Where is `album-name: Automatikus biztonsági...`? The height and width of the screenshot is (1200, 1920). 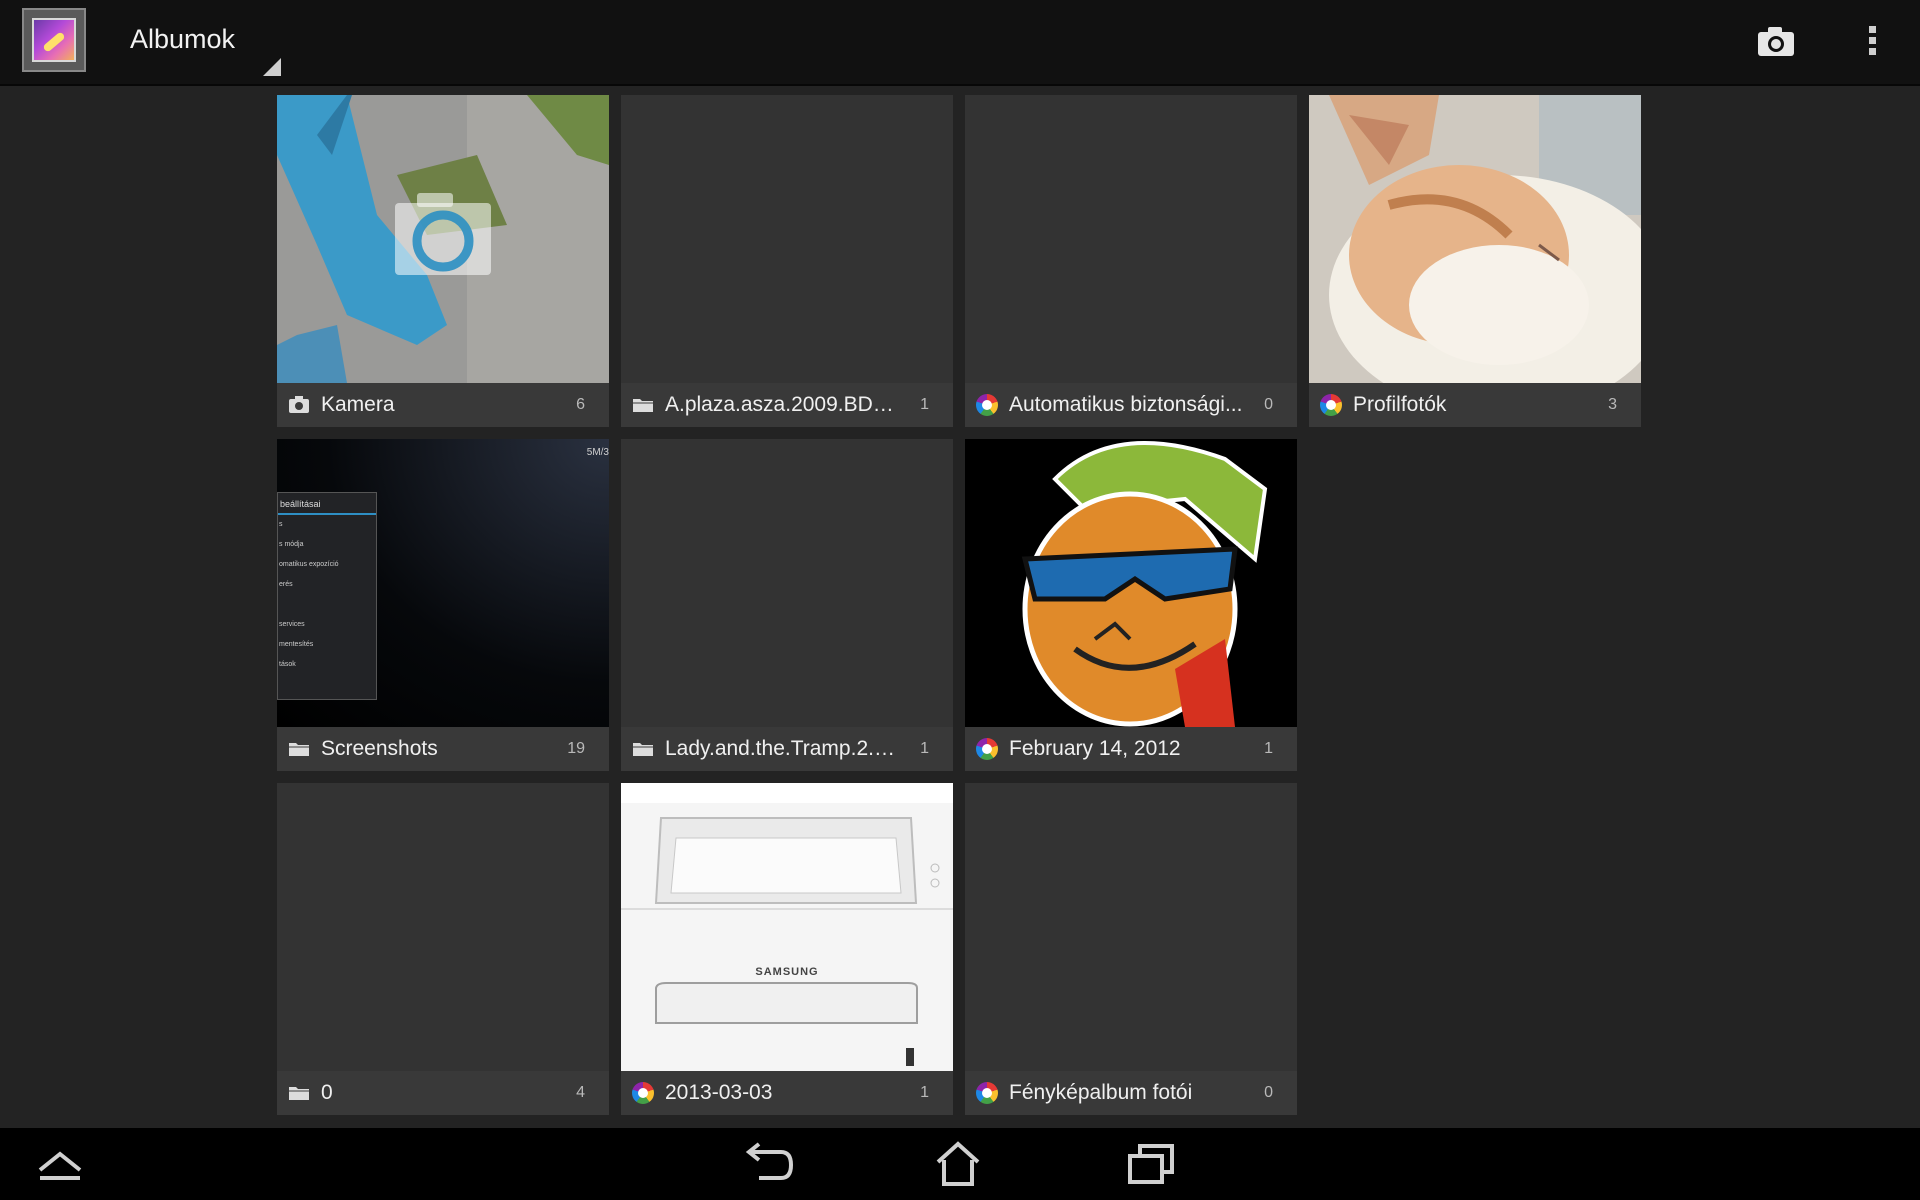 album-name: Automatikus biztonsági... is located at coordinates (1126, 404).